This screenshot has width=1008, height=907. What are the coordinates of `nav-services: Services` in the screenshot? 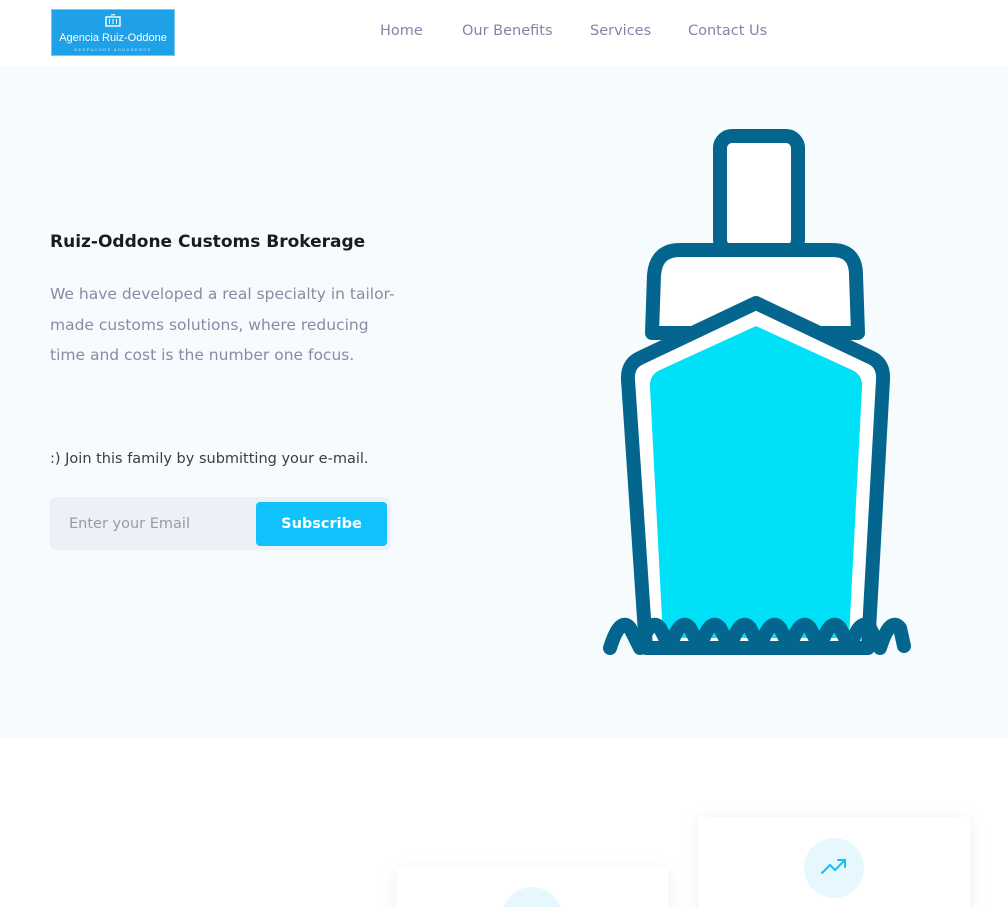 It's located at (620, 31).